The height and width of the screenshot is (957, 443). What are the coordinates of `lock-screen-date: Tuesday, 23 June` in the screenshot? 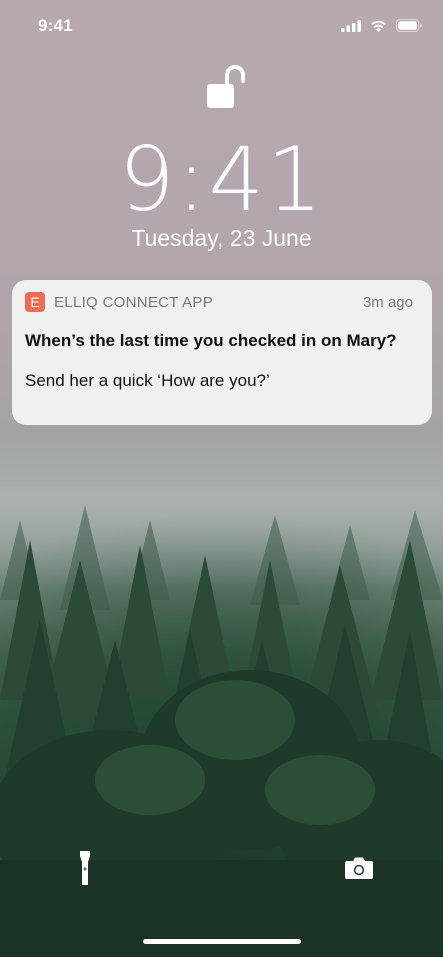 It's located at (221, 238).